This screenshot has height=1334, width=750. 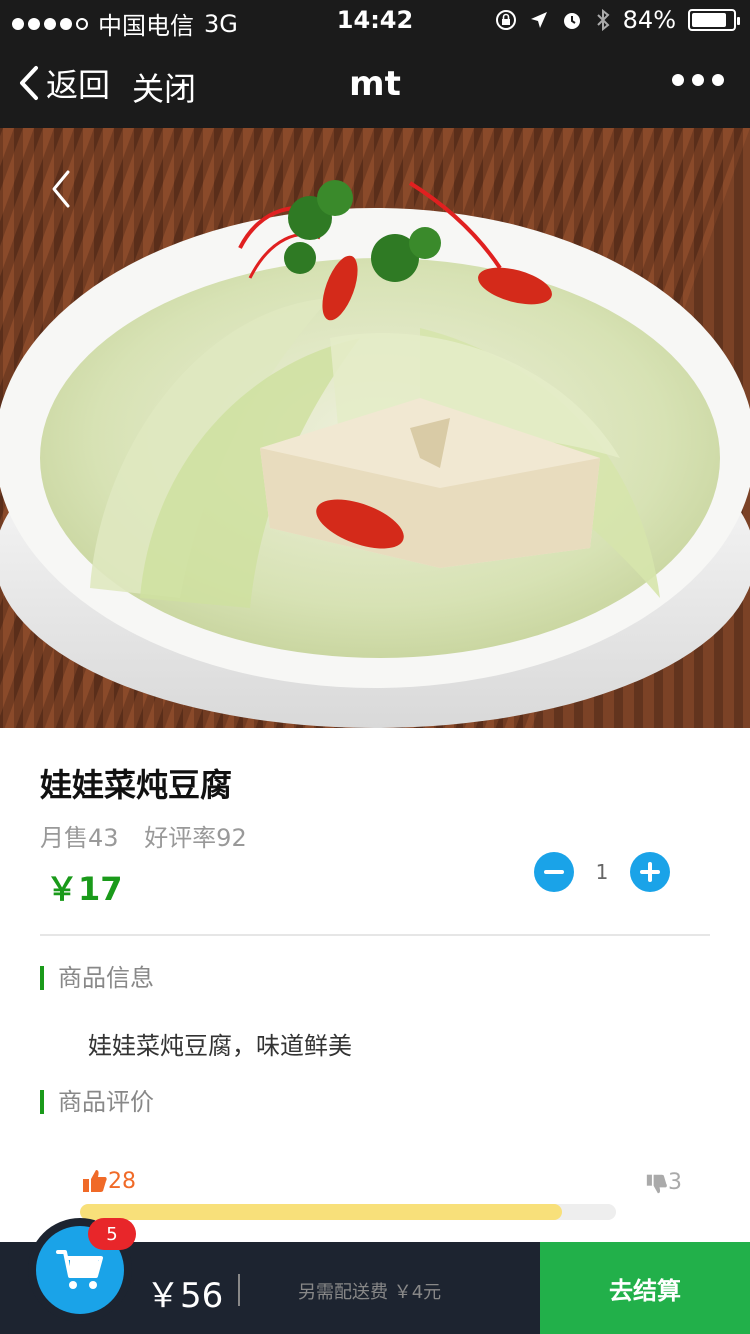 What do you see at coordinates (79, 1269) in the screenshot?
I see `shopping-cart-icon` at bounding box center [79, 1269].